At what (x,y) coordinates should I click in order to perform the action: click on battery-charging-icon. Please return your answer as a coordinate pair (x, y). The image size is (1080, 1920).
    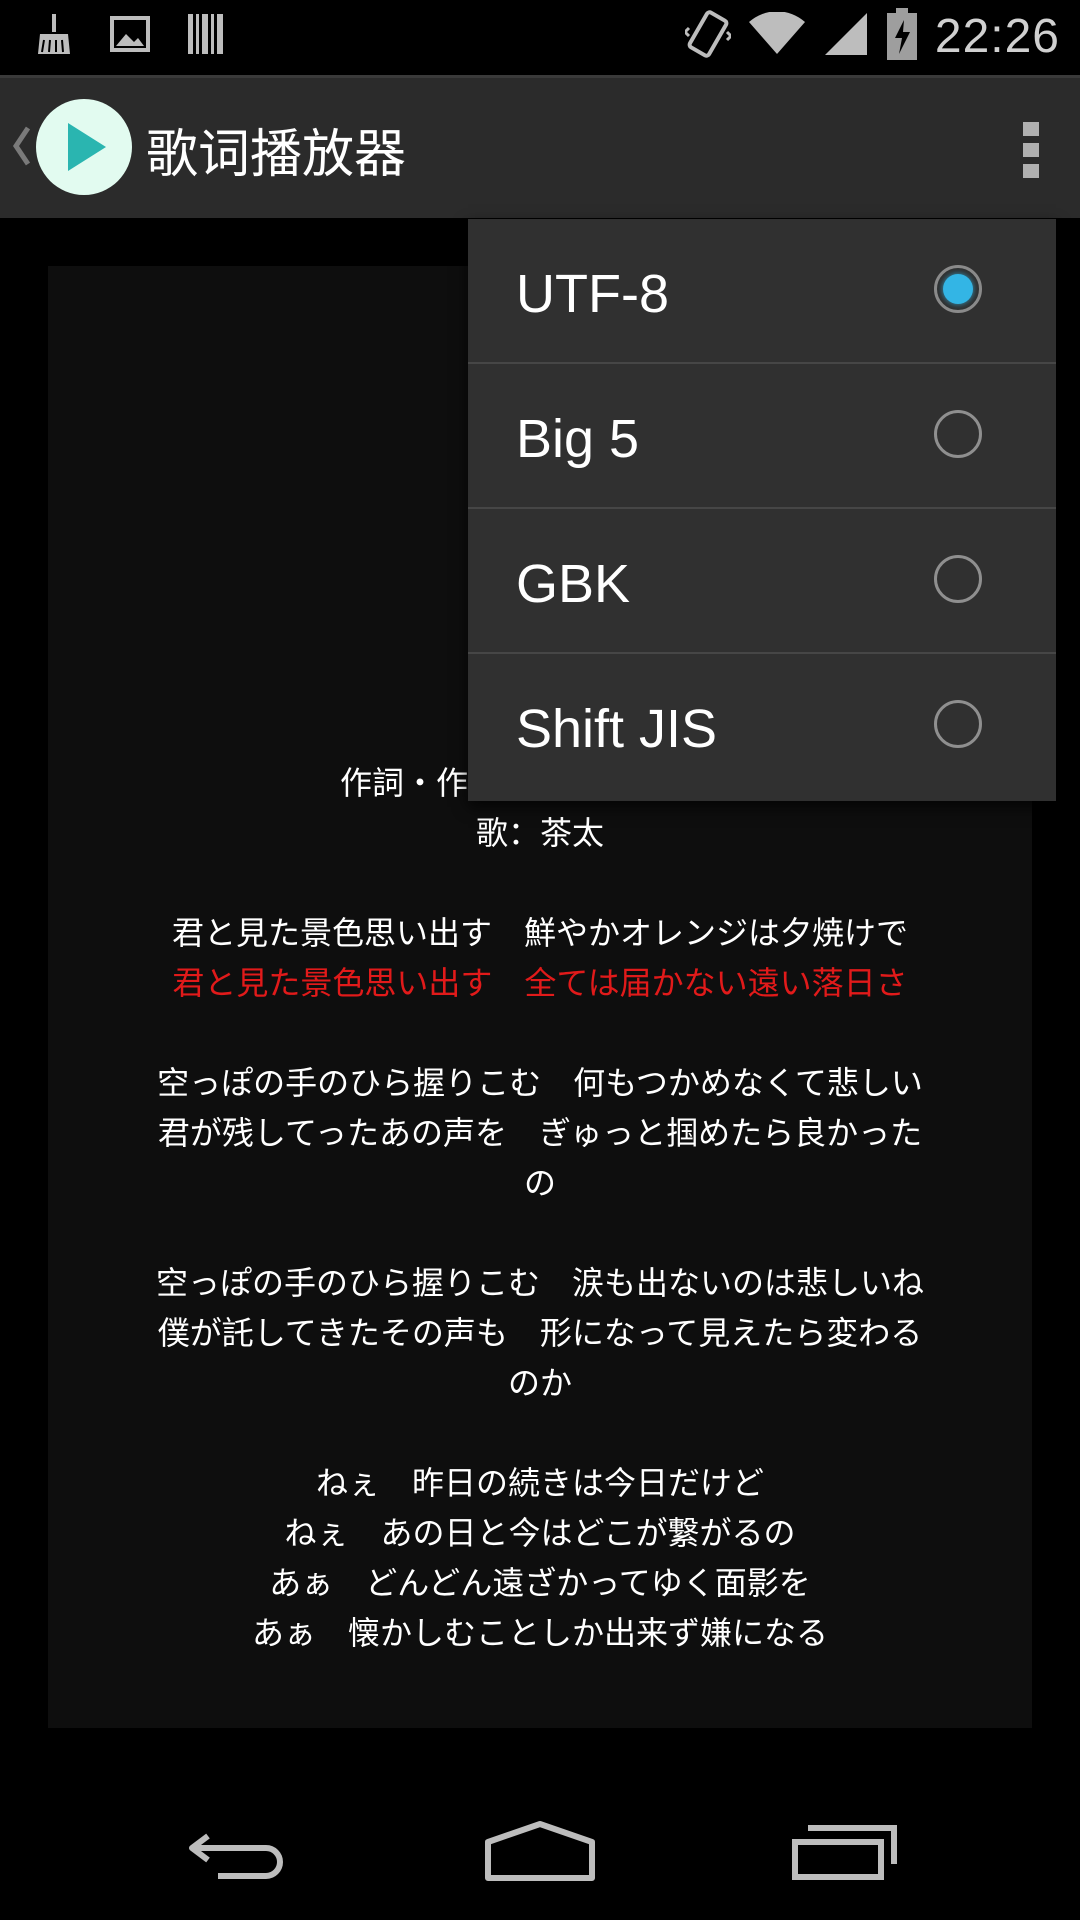
    Looking at the image, I should click on (901, 36).